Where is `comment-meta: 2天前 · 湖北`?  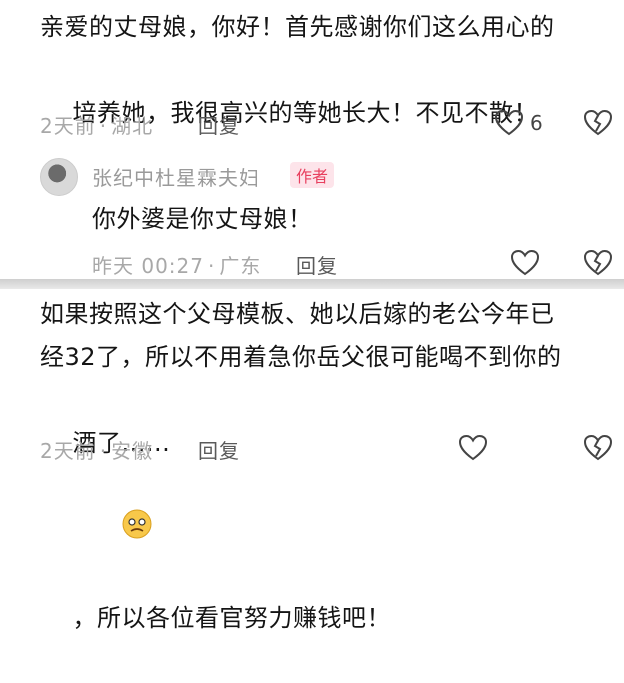
comment-meta: 2天前 · 湖北 is located at coordinates (97, 126).